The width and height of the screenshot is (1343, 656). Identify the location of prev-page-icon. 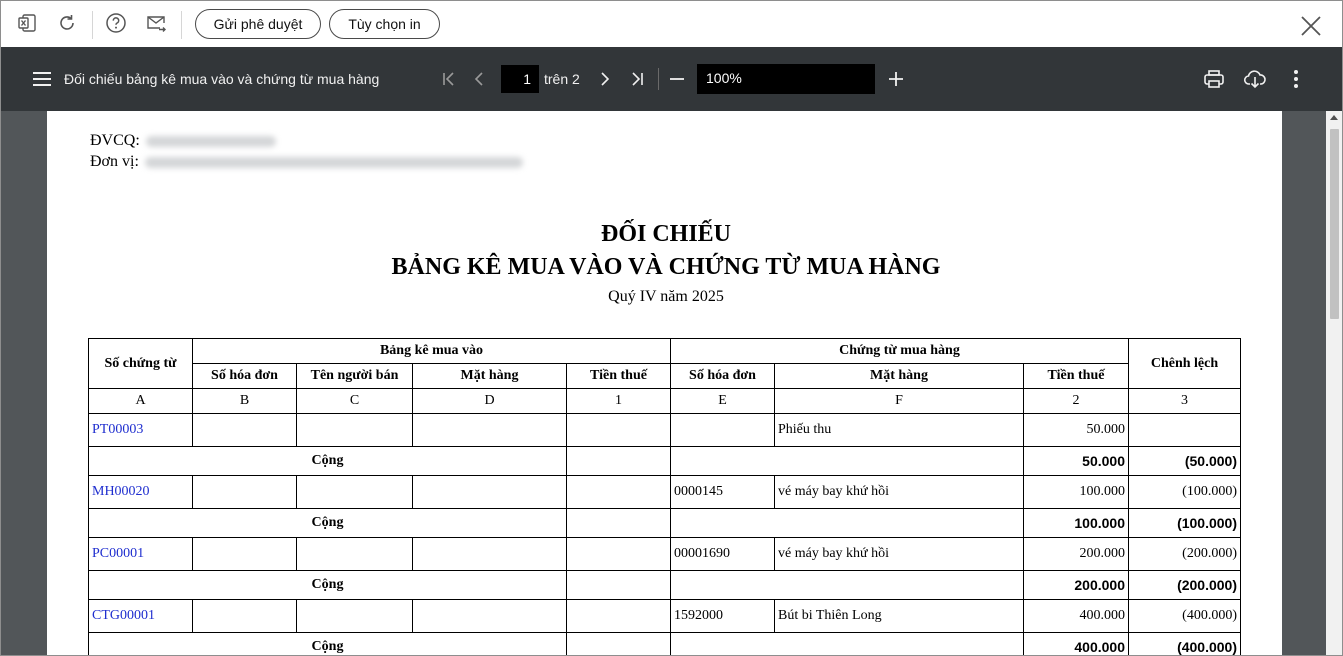
(480, 79).